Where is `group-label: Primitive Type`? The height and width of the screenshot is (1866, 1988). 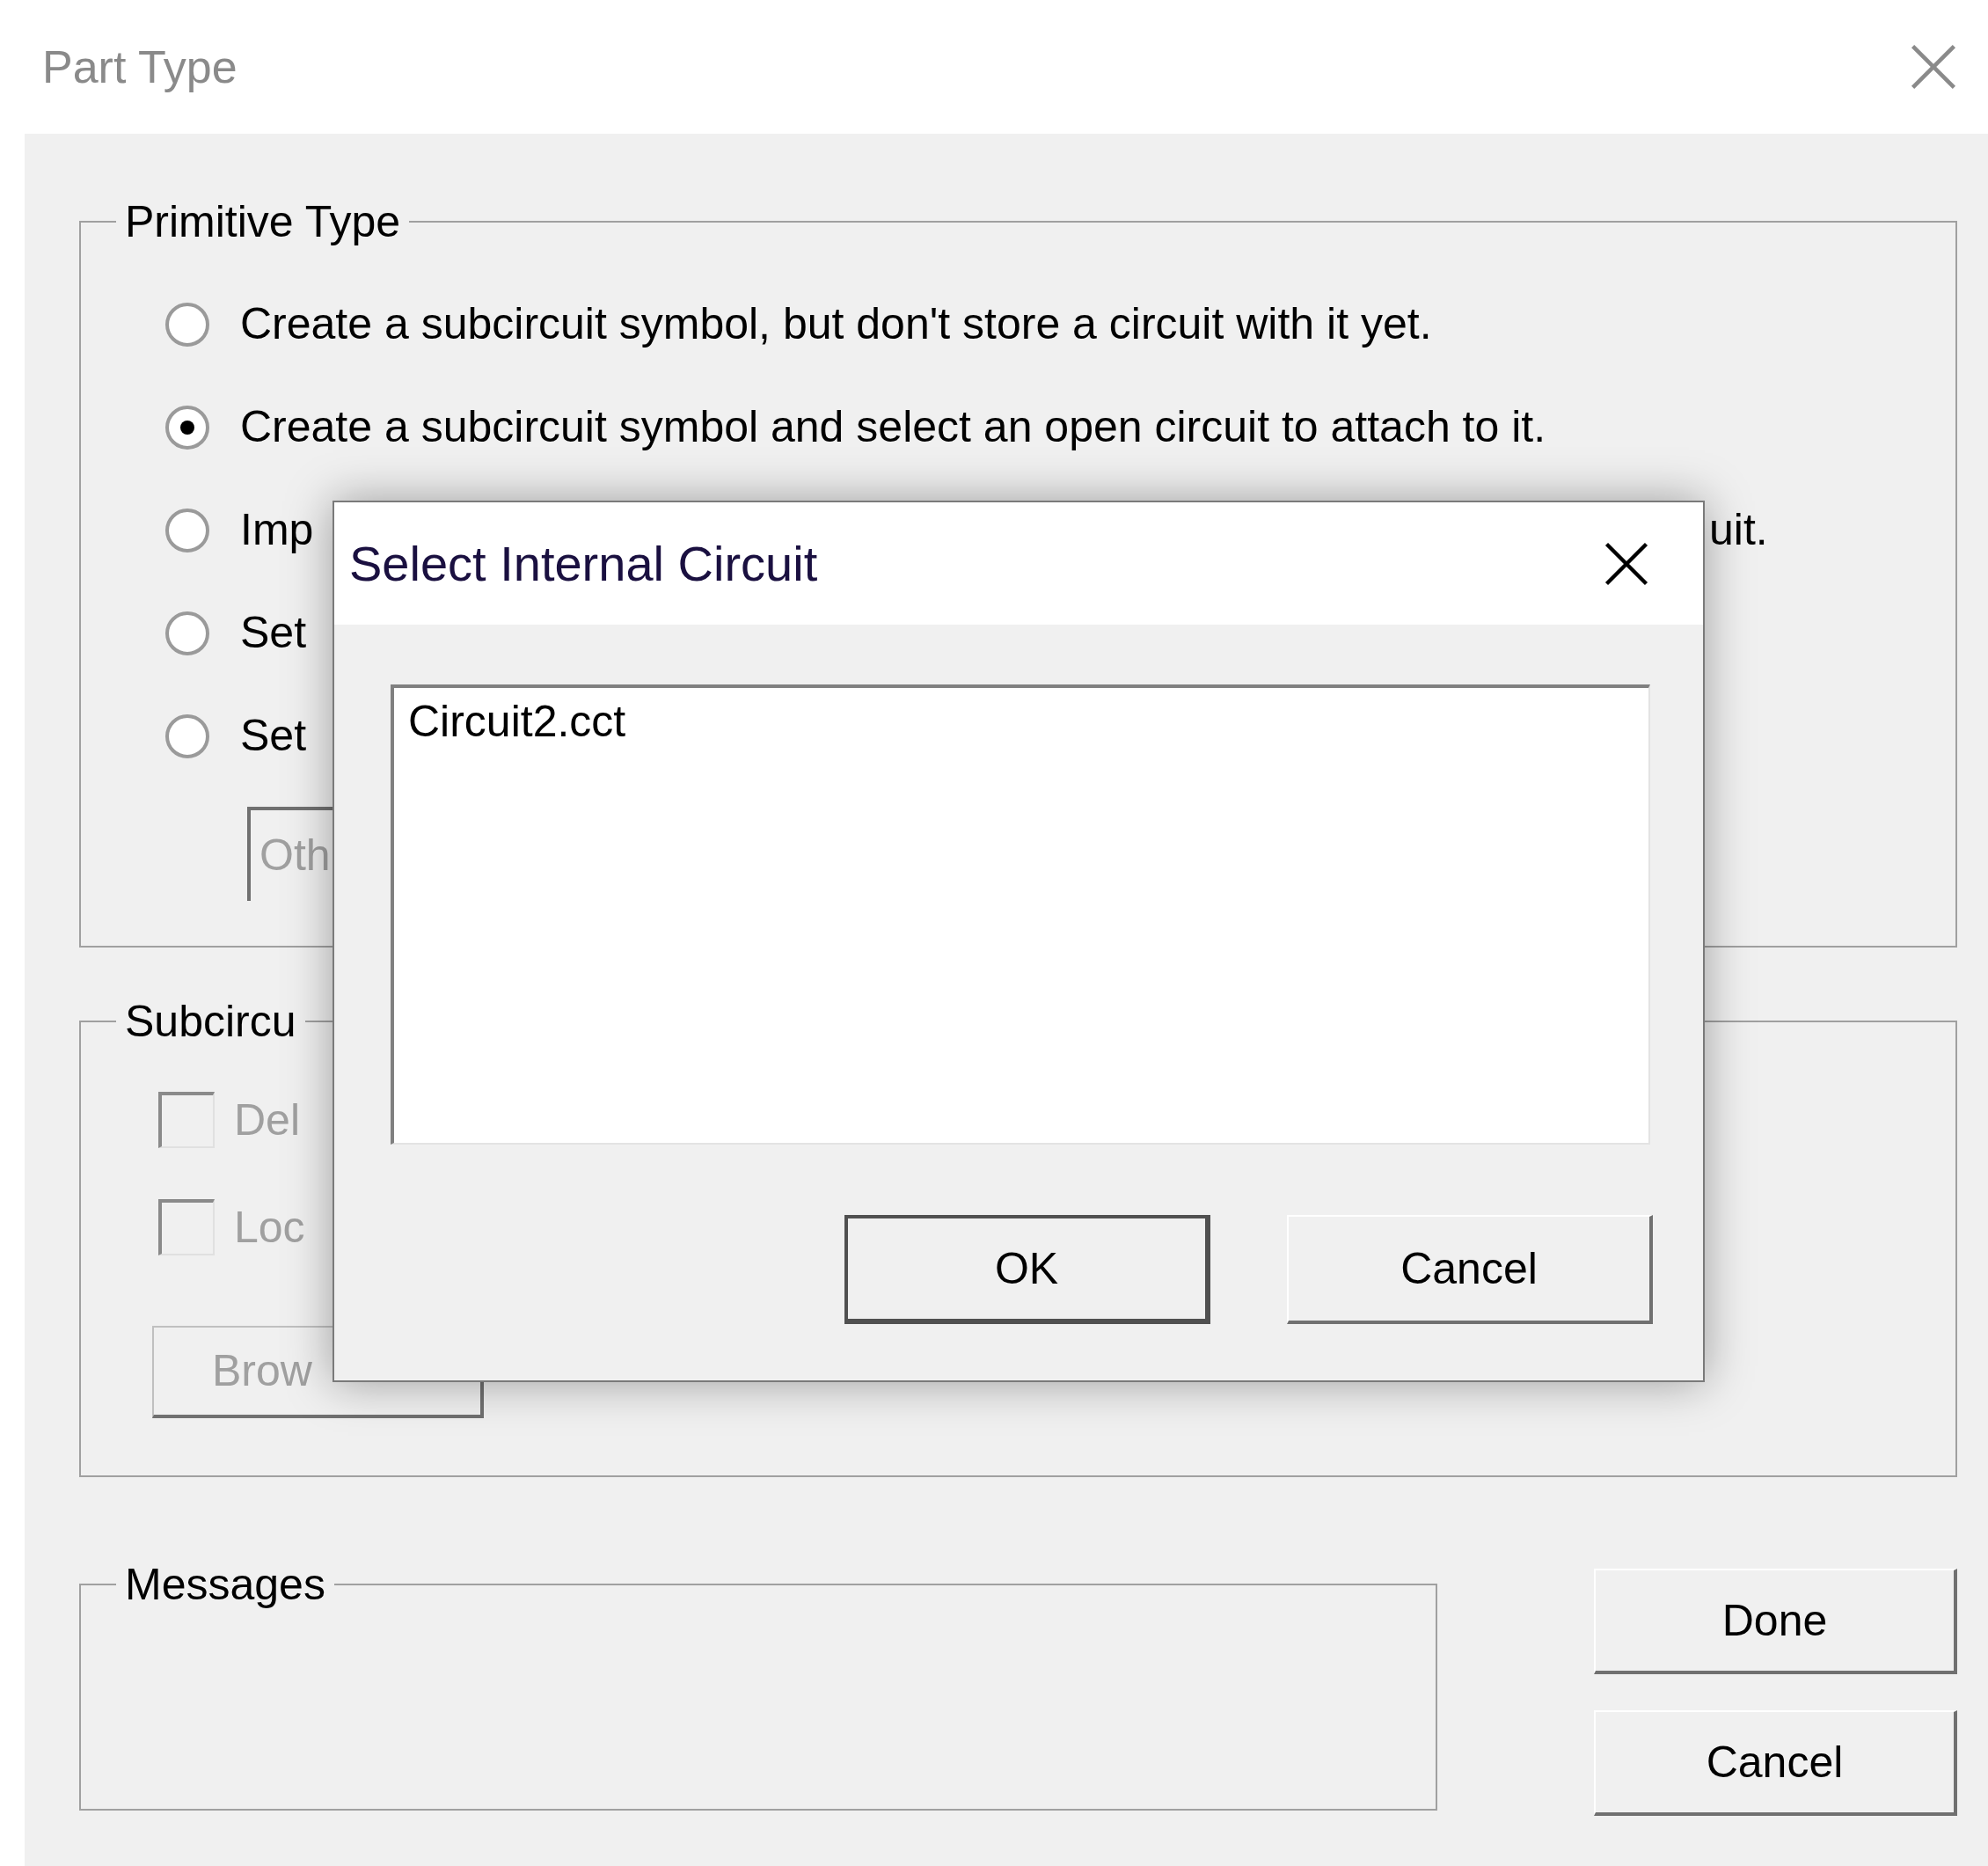
group-label: Primitive Type is located at coordinates (263, 222).